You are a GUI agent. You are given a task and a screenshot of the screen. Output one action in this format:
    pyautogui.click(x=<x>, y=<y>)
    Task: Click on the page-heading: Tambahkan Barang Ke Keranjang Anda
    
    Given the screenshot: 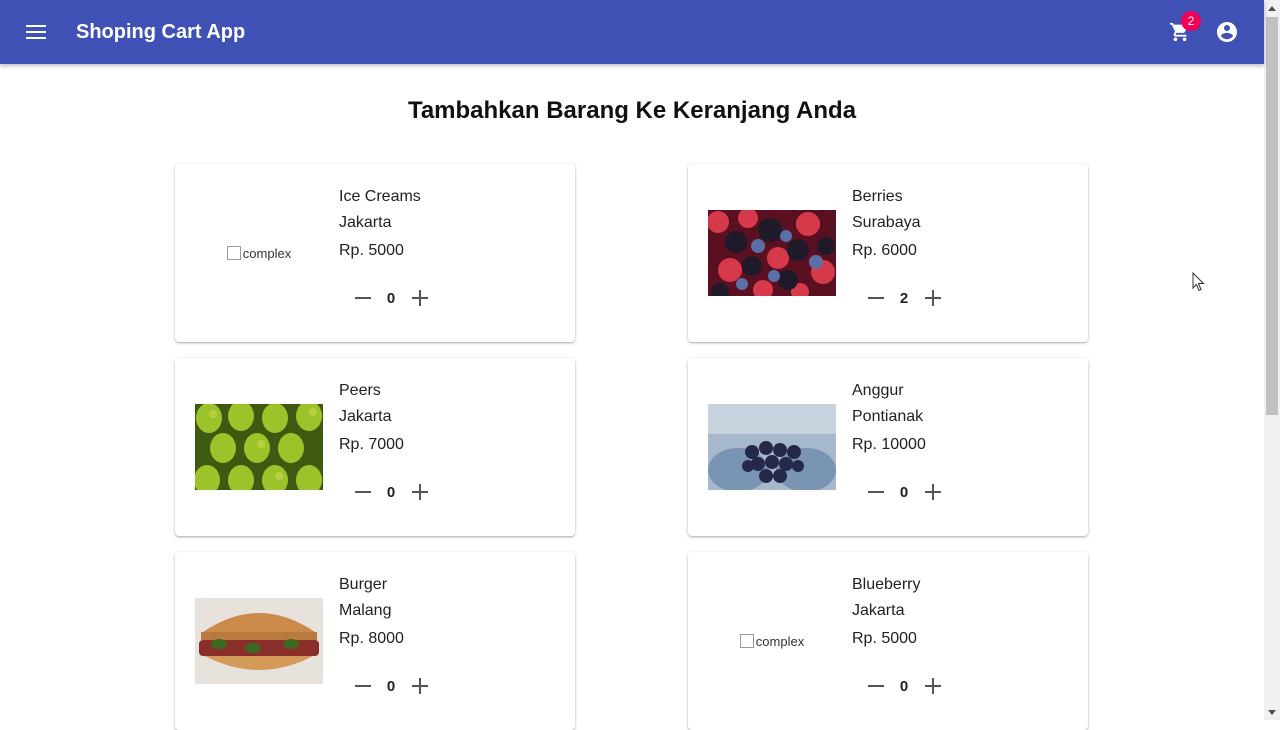 What is the action you would take?
    pyautogui.click(x=632, y=110)
    